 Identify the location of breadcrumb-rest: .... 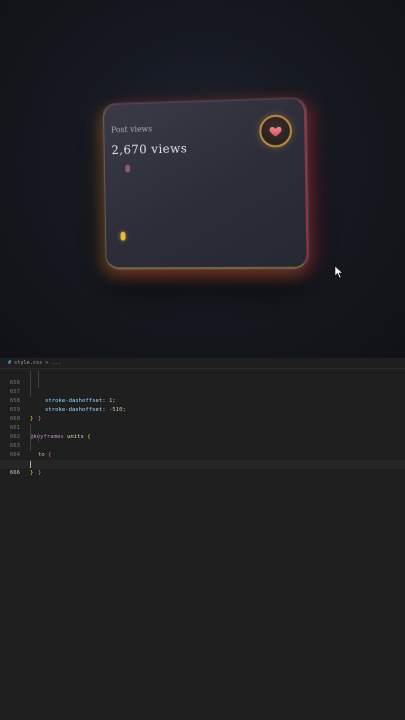
(55, 363).